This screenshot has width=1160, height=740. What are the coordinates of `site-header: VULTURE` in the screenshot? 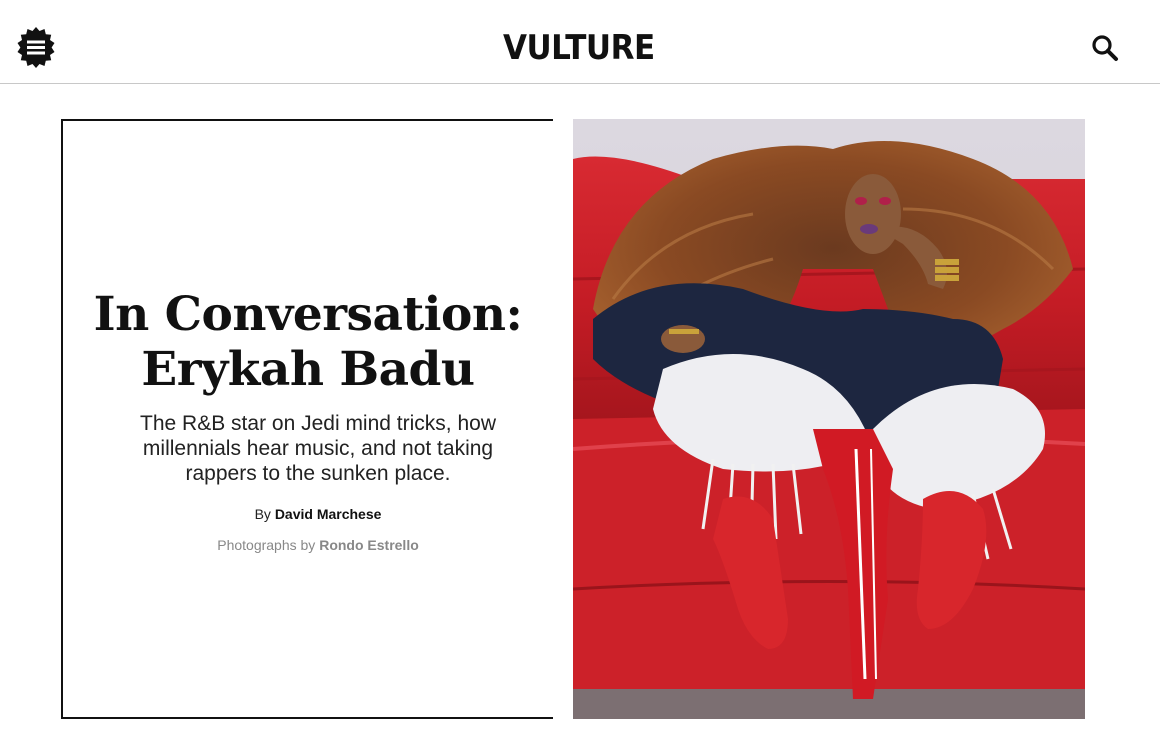 It's located at (580, 42).